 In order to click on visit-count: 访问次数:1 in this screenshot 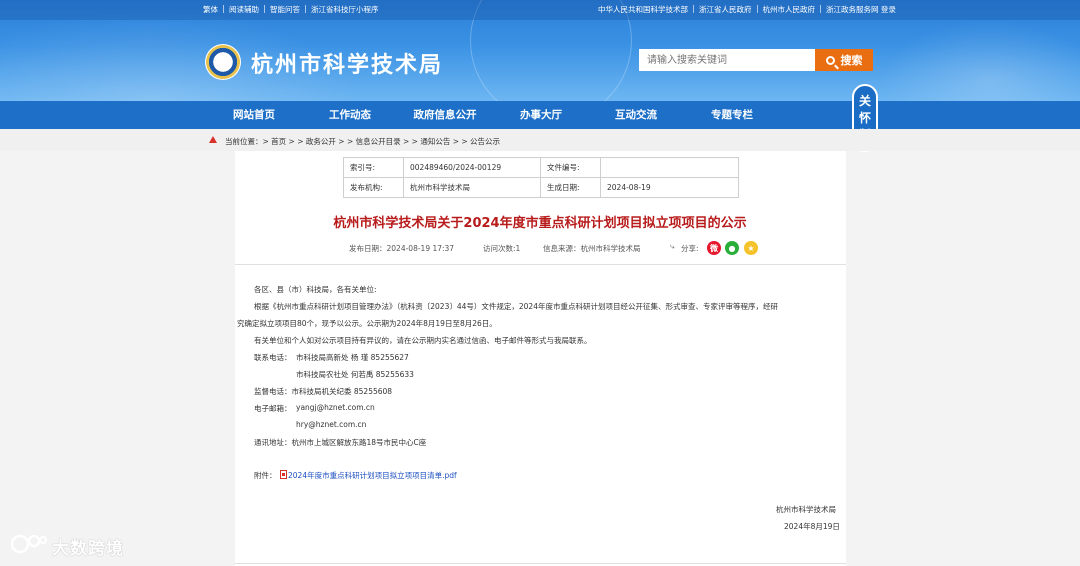, I will do `click(502, 248)`.